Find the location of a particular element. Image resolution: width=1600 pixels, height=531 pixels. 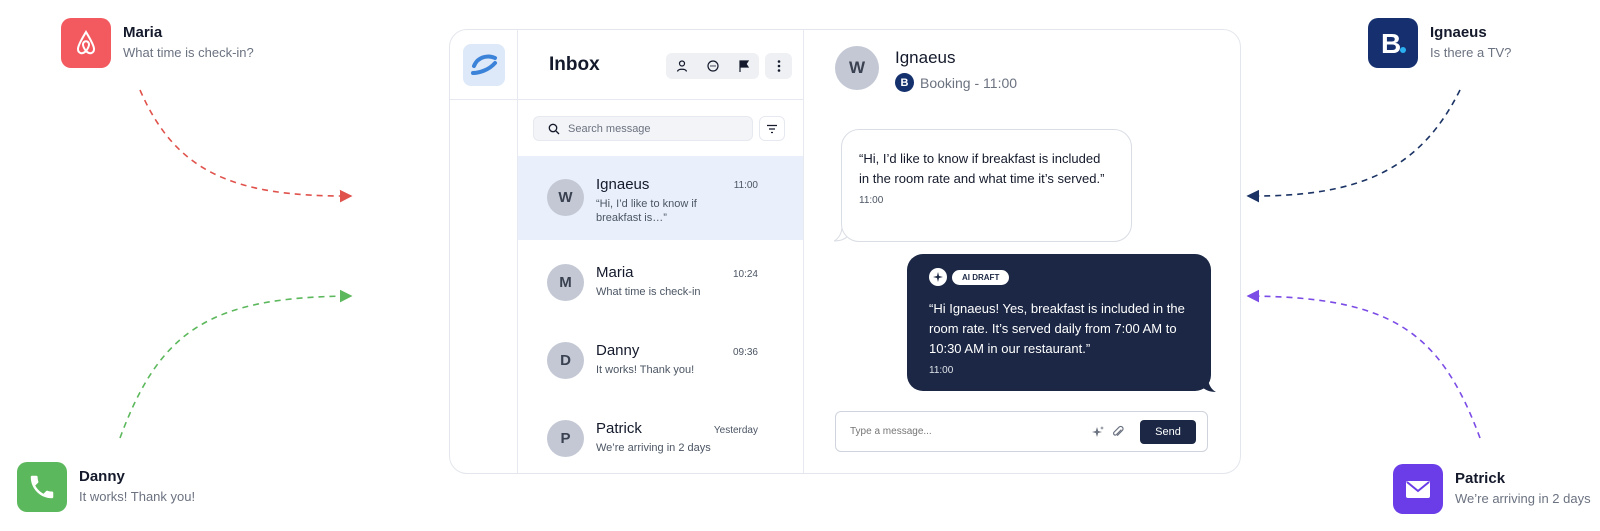

sparkle-icon is located at coordinates (938, 277).